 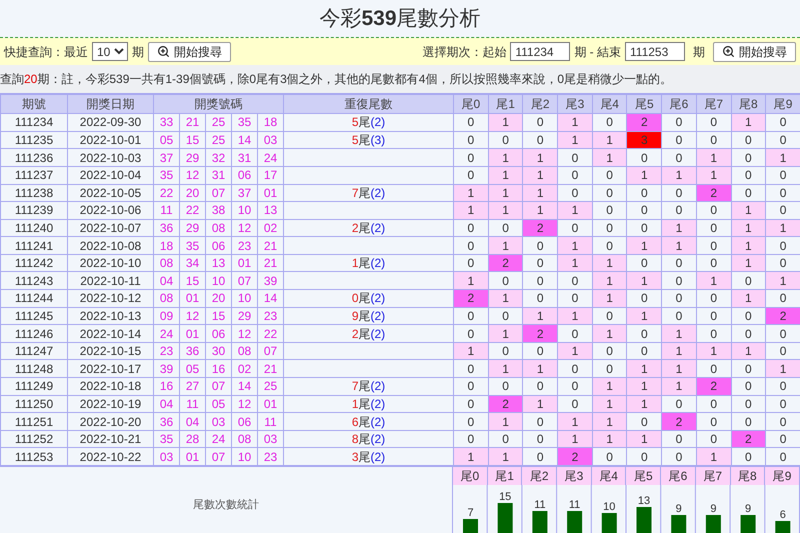 What do you see at coordinates (748, 476) in the screenshot?
I see `axis-label: 尾8` at bounding box center [748, 476].